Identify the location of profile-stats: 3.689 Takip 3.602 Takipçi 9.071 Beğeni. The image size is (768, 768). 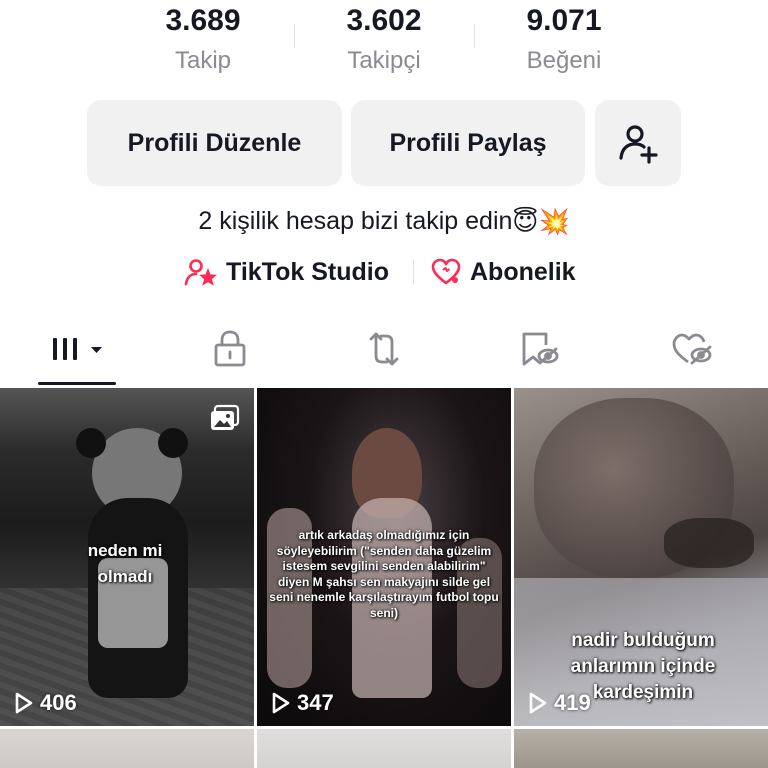
(384, 45).